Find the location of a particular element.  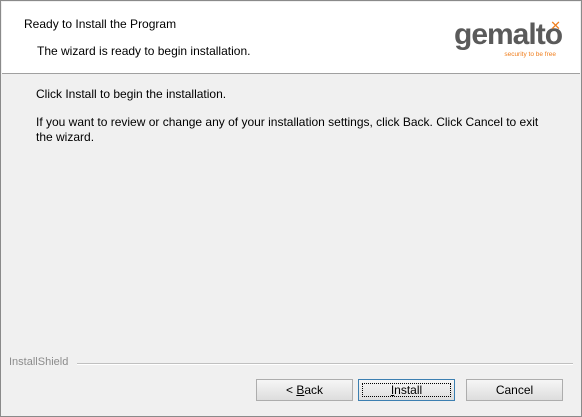

cancel-button: Cancel is located at coordinates (514, 390).